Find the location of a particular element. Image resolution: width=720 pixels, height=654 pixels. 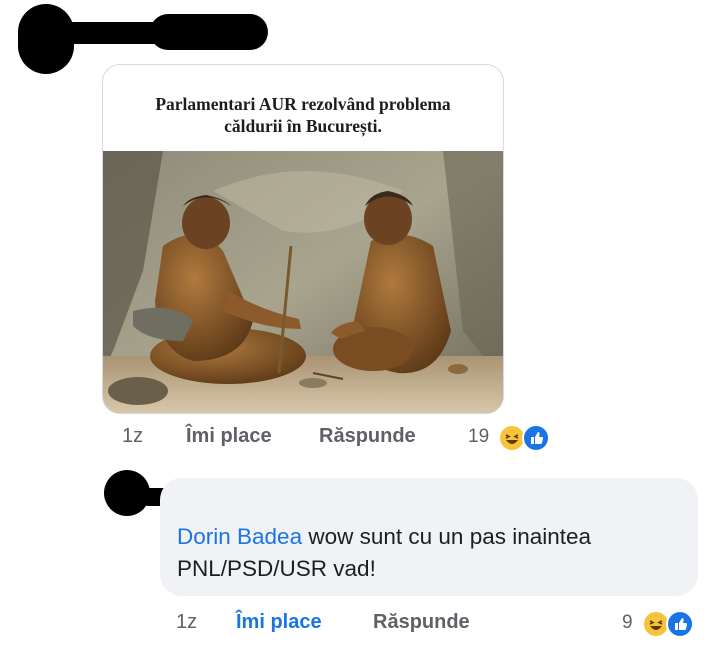

post-like-button: Îmi place is located at coordinates (229, 436).